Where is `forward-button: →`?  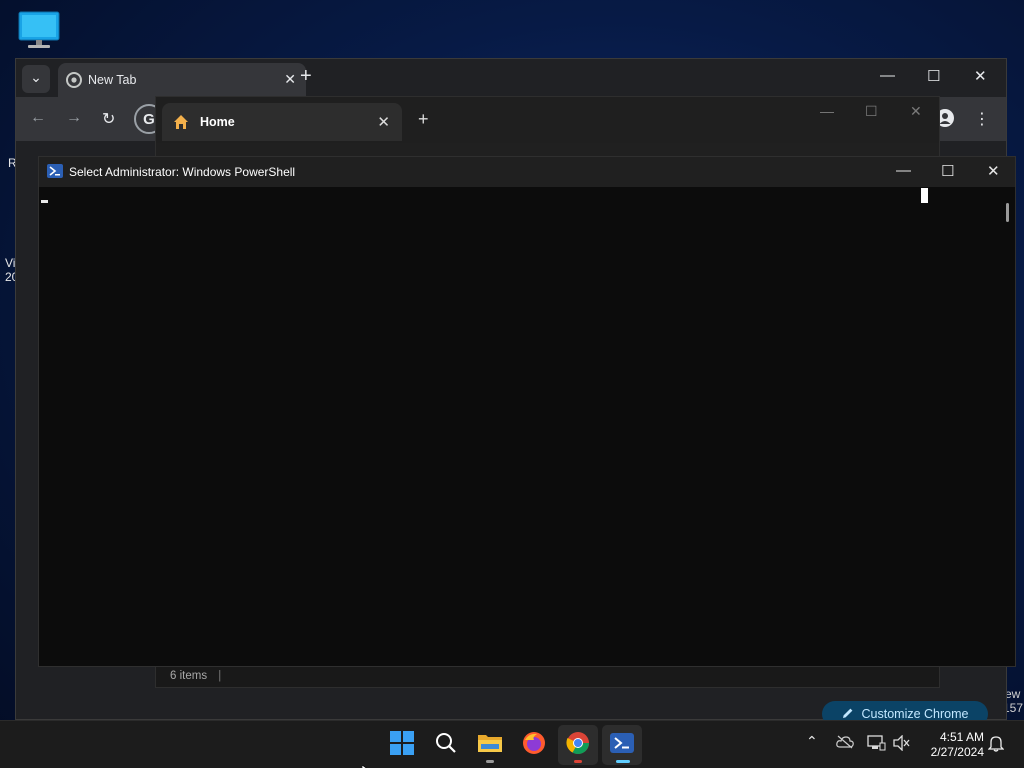 forward-button: → is located at coordinates (74, 118).